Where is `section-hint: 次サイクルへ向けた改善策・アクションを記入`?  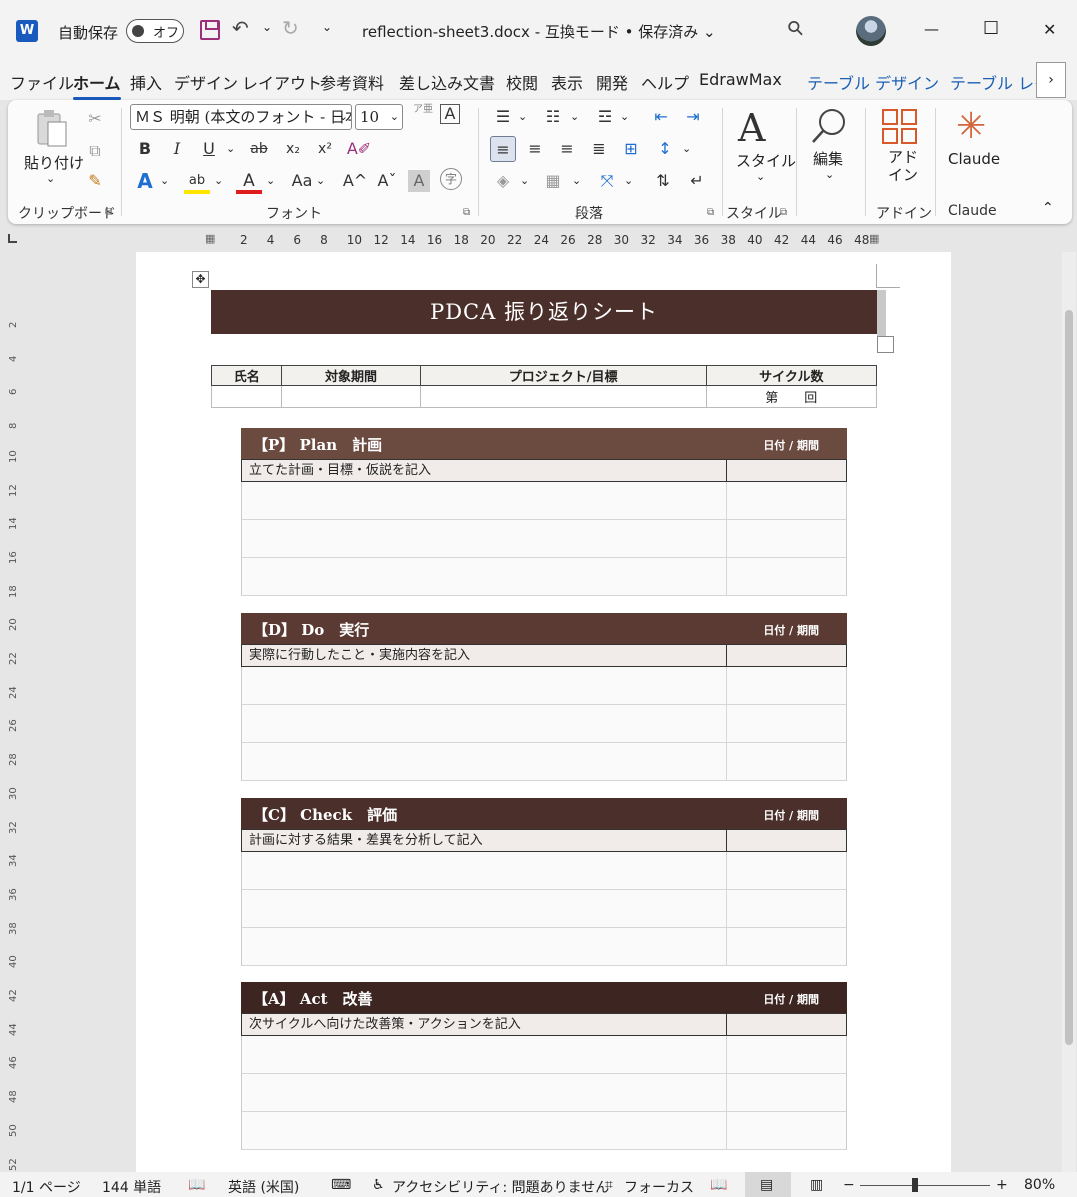
section-hint: 次サイクルへ向けた改善策・アクションを記入 is located at coordinates (484, 1024).